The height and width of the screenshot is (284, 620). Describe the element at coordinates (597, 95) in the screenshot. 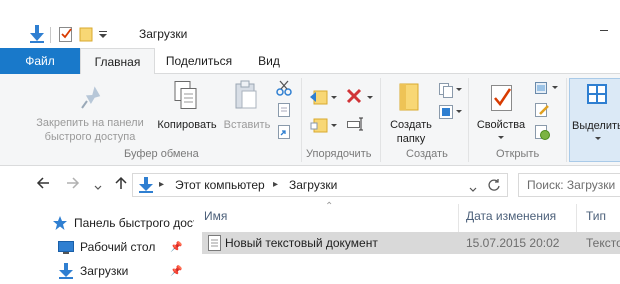

I see `select-all-icon` at that location.